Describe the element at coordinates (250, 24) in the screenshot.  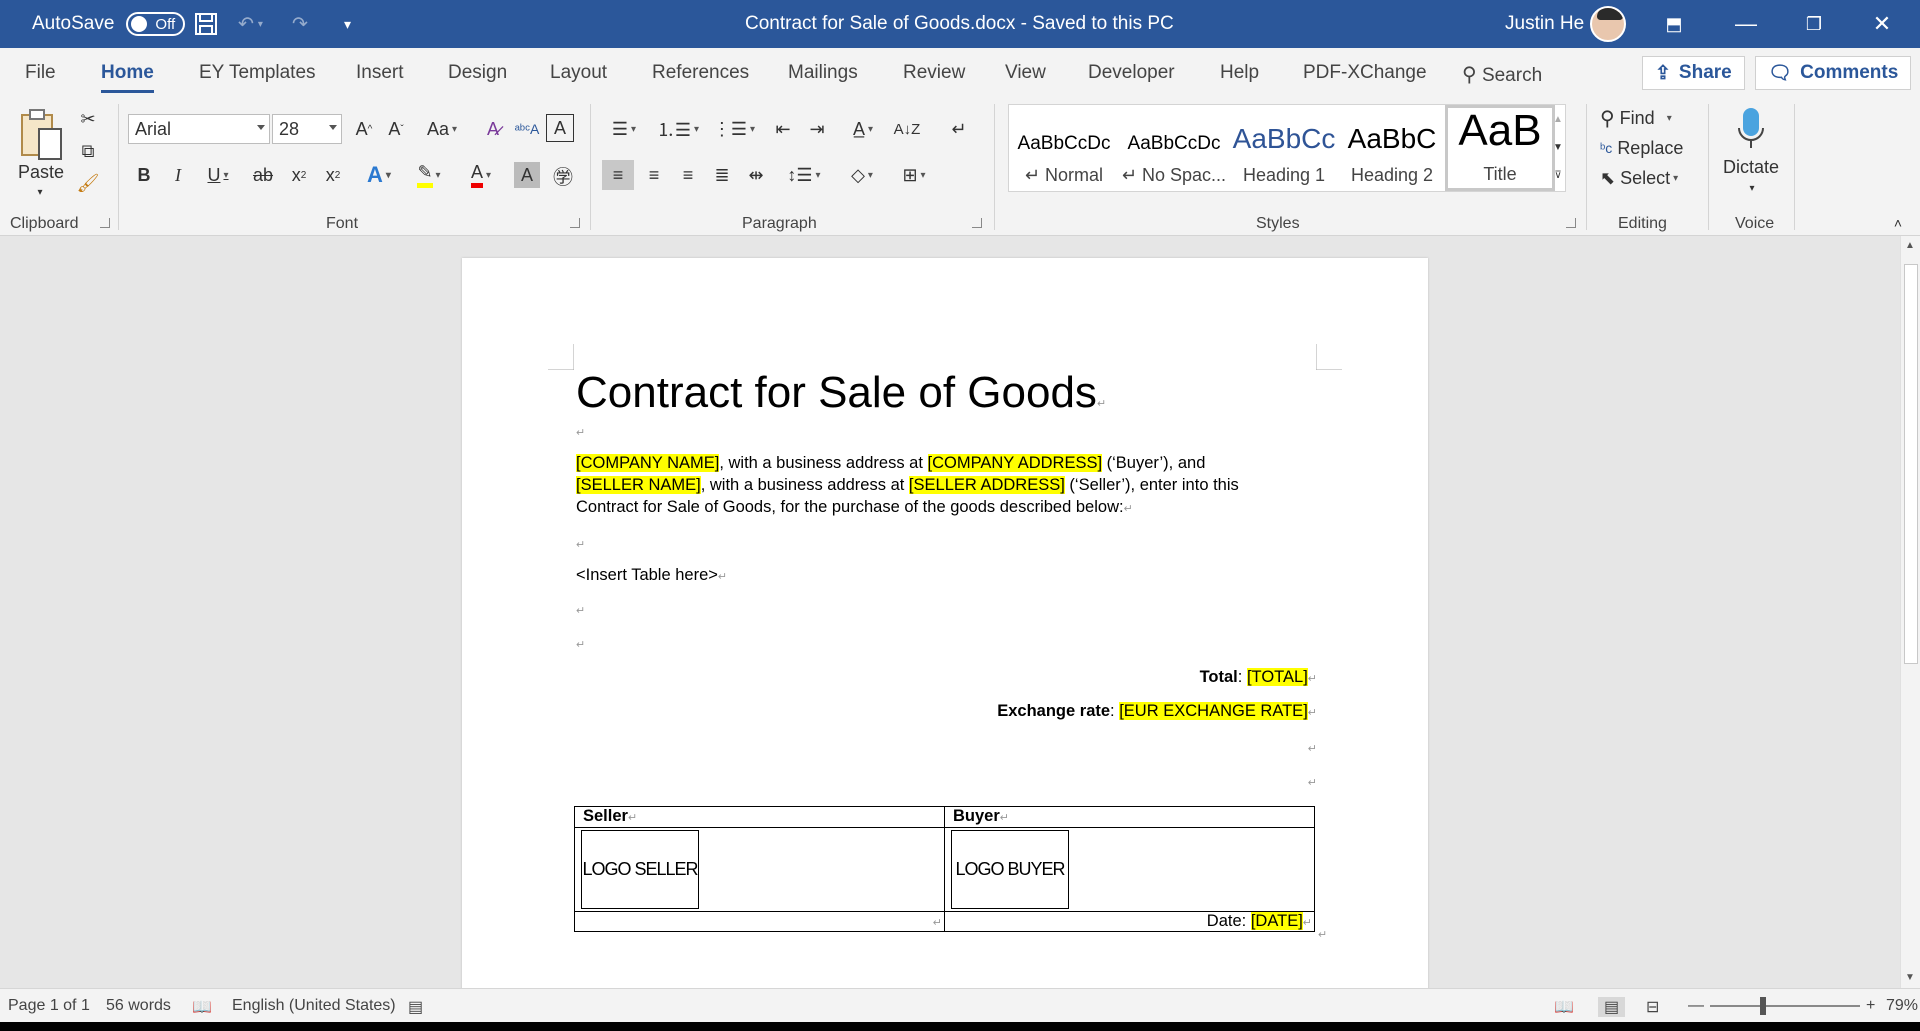
I see `undo-icon: ↶ ▾` at that location.